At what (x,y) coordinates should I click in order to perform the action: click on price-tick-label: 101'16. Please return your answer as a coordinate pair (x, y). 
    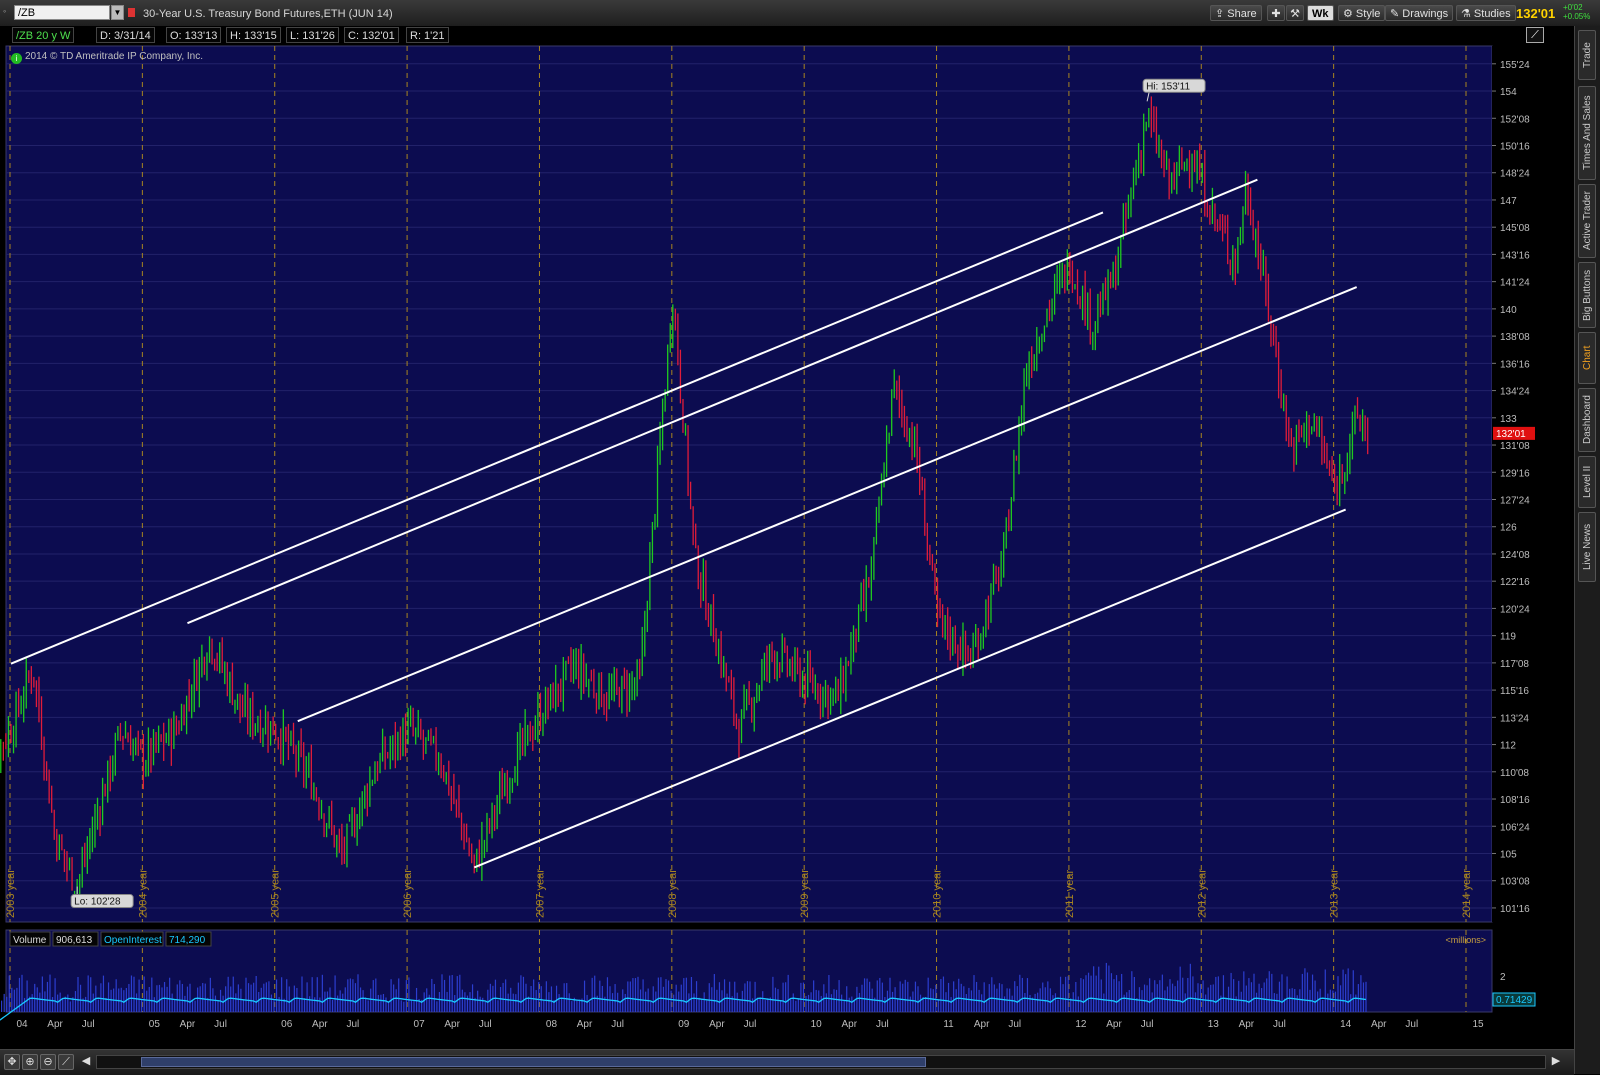
    Looking at the image, I should click on (1515, 909).